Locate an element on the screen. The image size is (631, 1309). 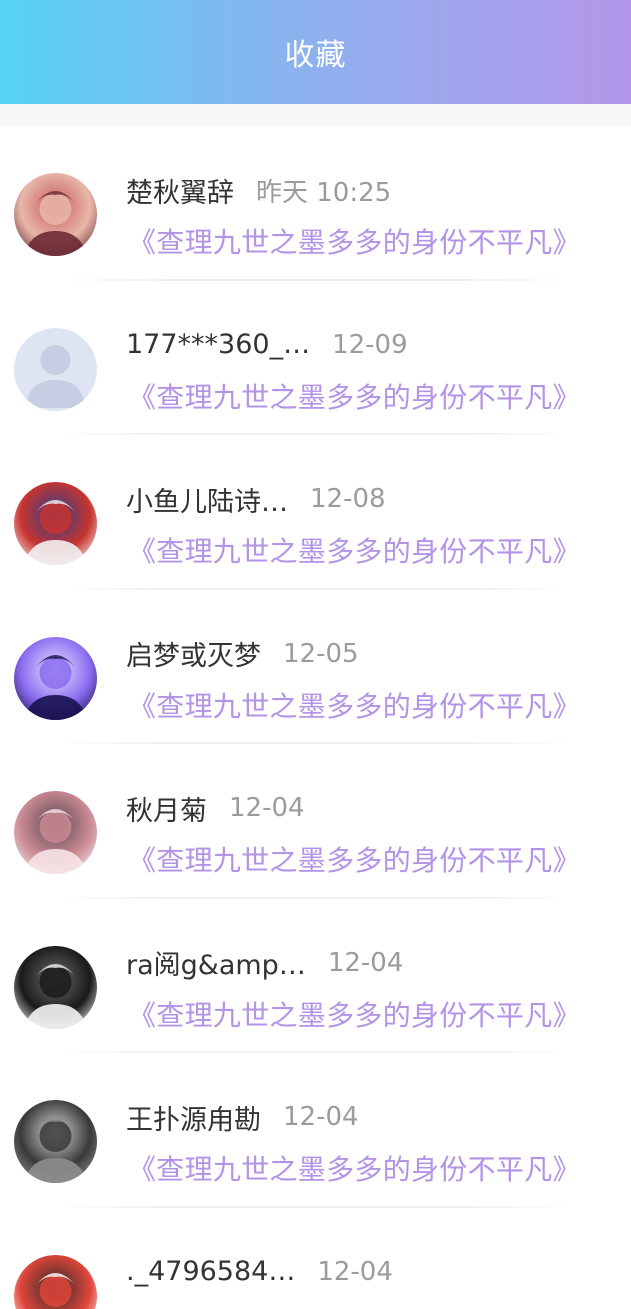
list-item: ra阅g&amp… 12-04 《查理九世之墨多多的身份不平凡》 is located at coordinates (315, 976).